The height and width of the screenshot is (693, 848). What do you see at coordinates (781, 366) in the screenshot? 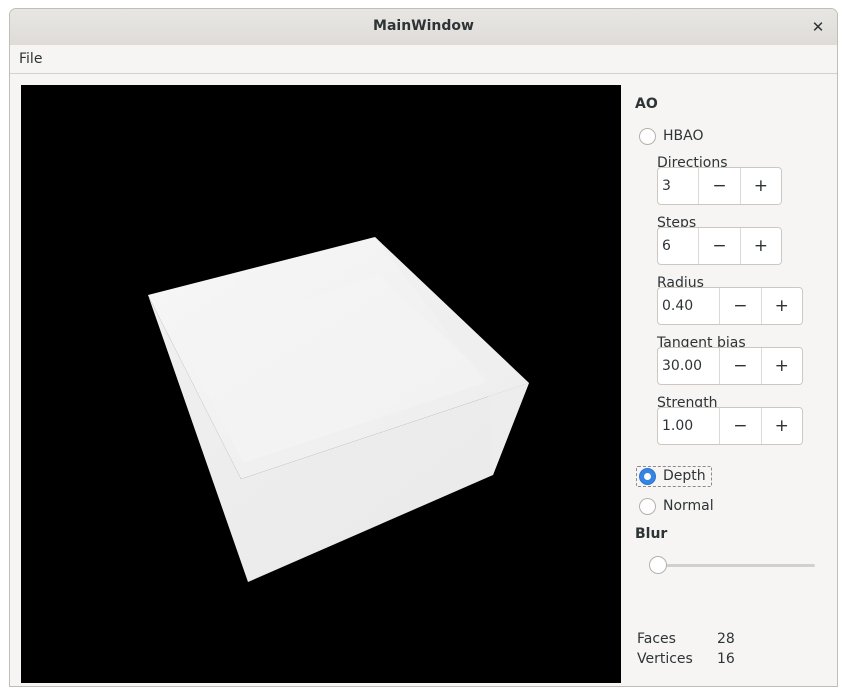
I see `tangent-bias-increment-button: +` at bounding box center [781, 366].